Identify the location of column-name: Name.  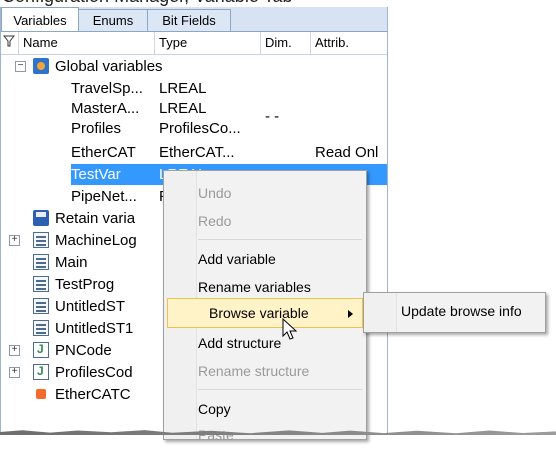
(87, 43).